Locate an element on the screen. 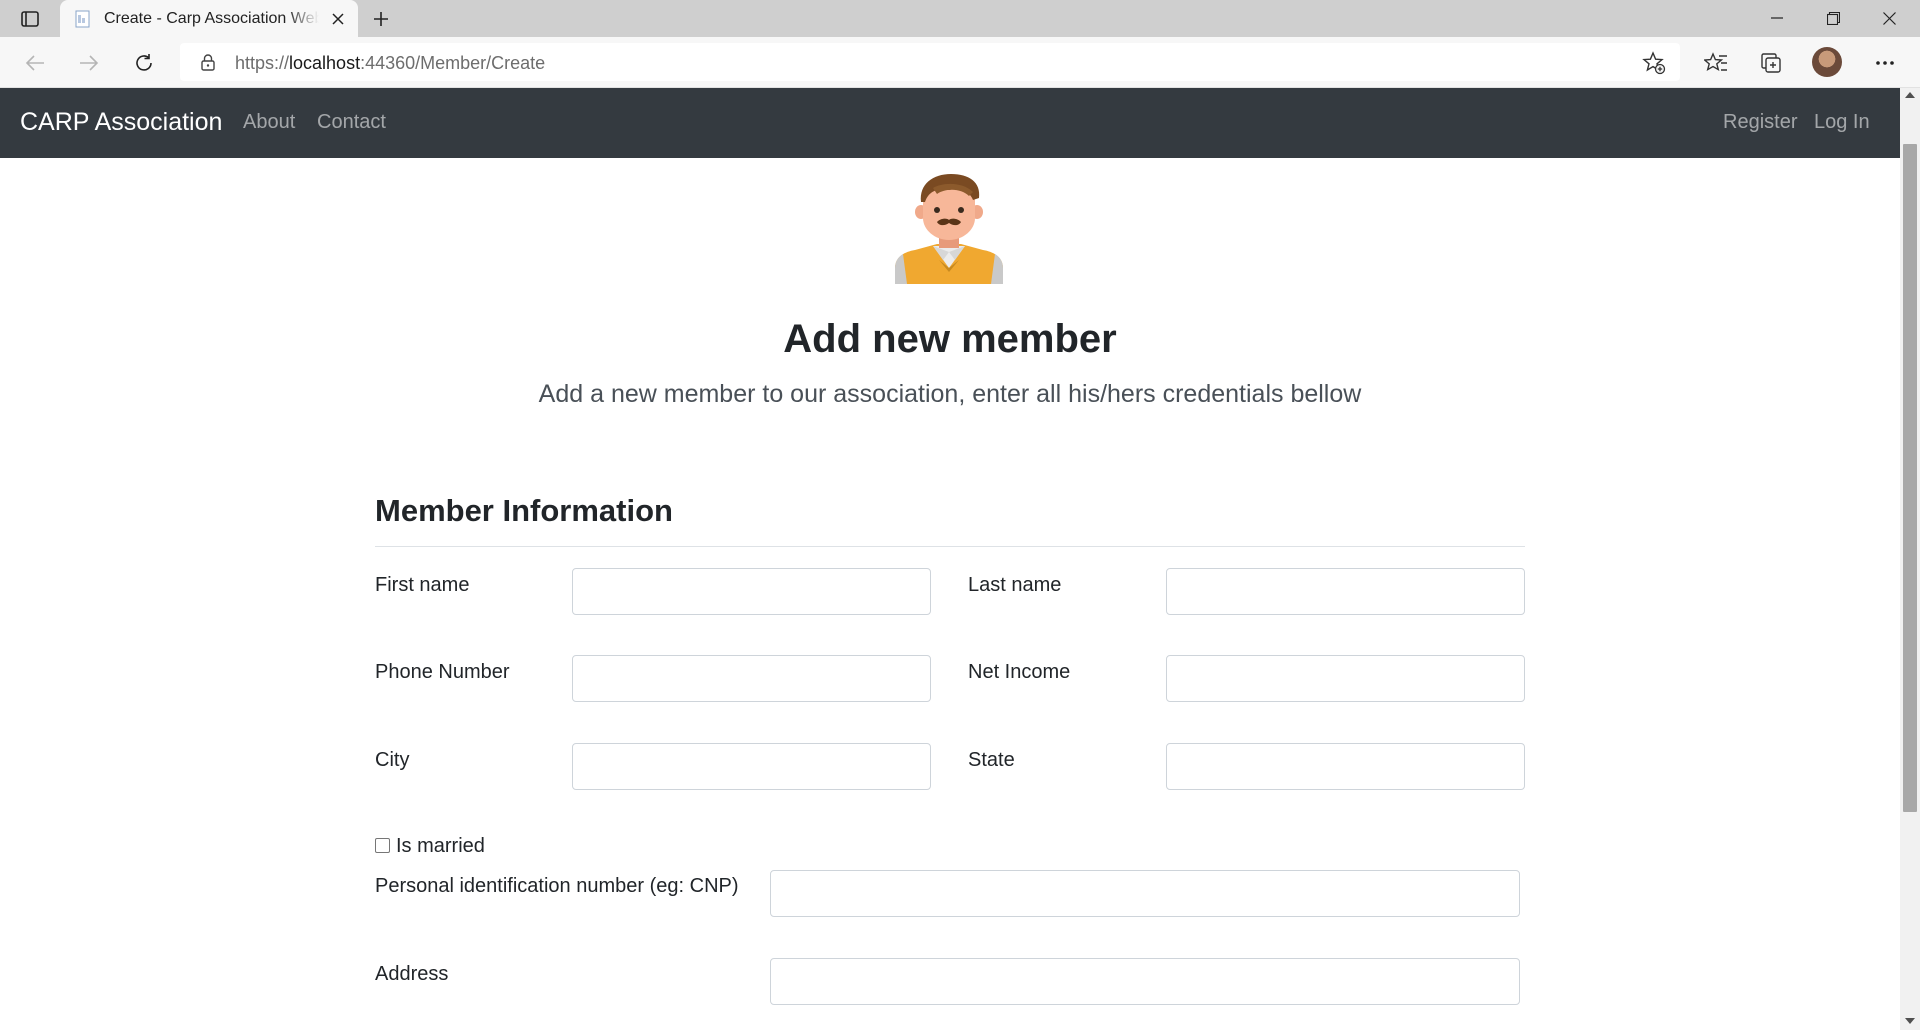 The width and height of the screenshot is (1920, 1030). nav-link-login: Log In is located at coordinates (1842, 122).